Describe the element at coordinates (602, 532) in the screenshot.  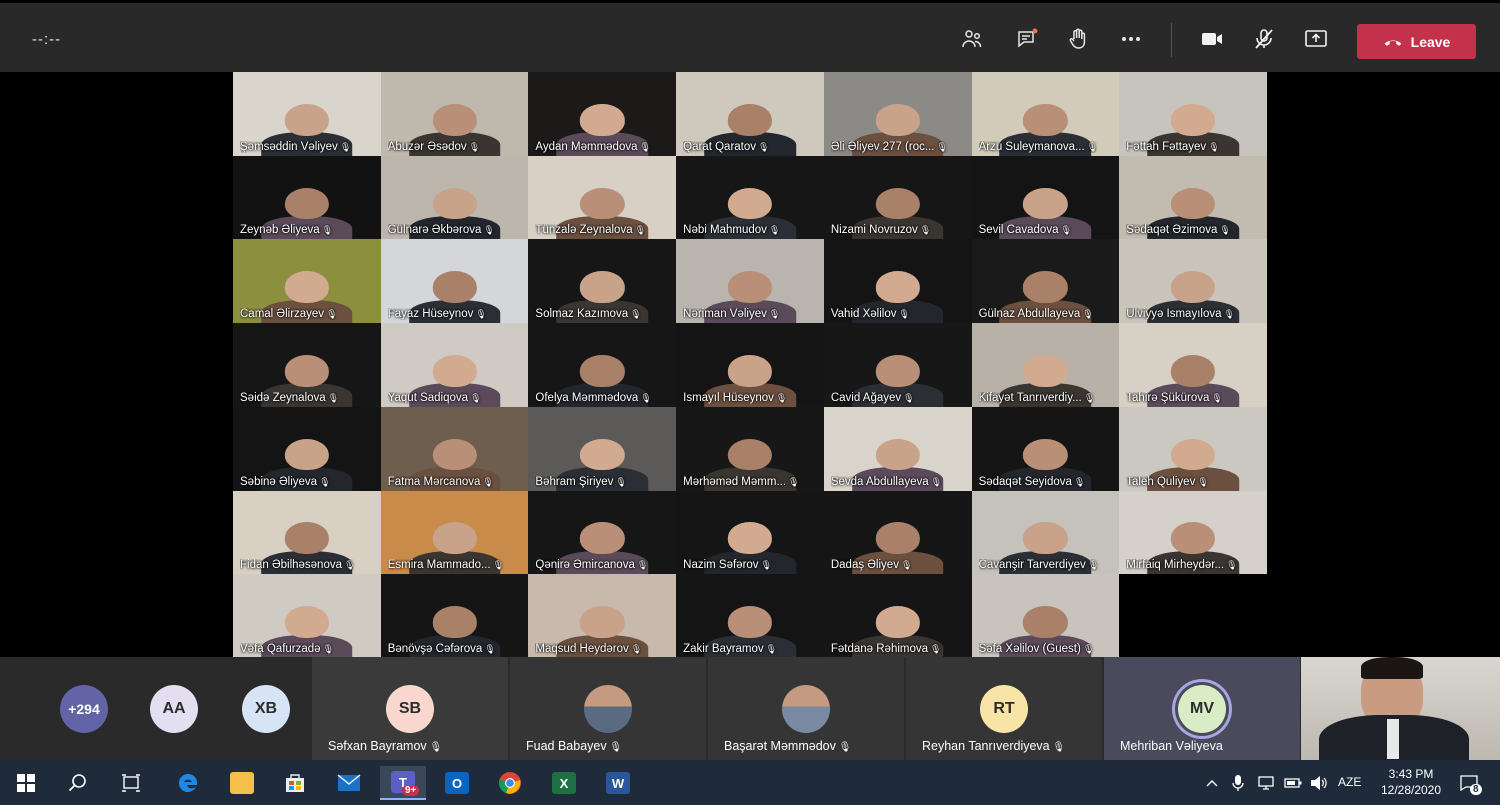
I see `participant-tile: Qənirə Əmircanova 🎙` at that location.